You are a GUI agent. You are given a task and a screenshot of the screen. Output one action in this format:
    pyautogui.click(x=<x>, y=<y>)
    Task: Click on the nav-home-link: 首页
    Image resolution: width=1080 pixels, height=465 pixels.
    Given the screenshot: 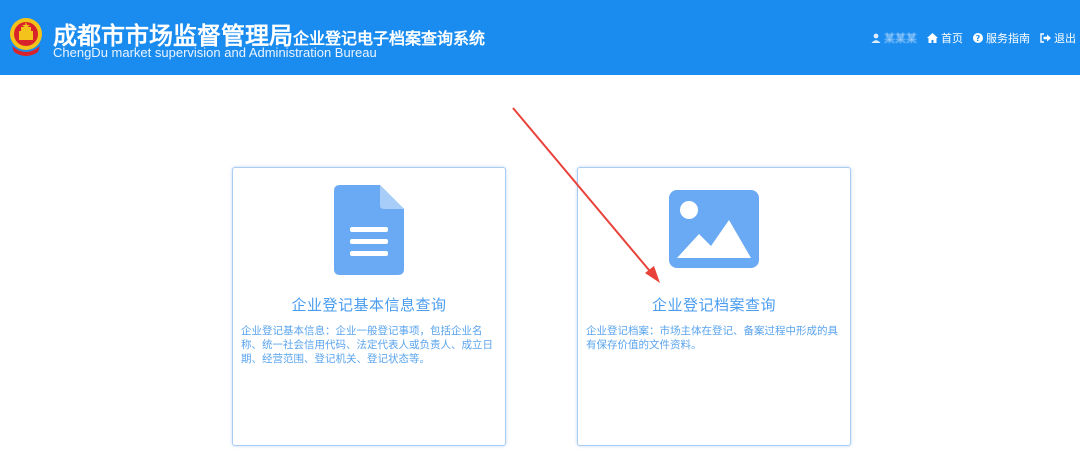 What is the action you would take?
    pyautogui.click(x=945, y=38)
    